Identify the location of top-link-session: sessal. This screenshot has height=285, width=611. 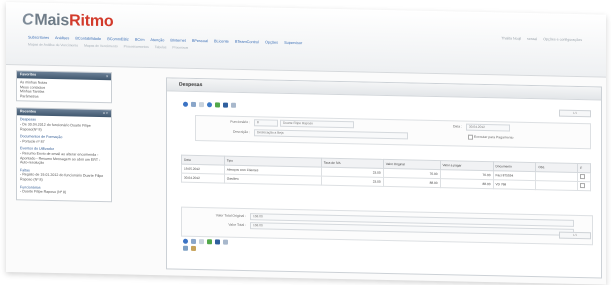
(532, 39).